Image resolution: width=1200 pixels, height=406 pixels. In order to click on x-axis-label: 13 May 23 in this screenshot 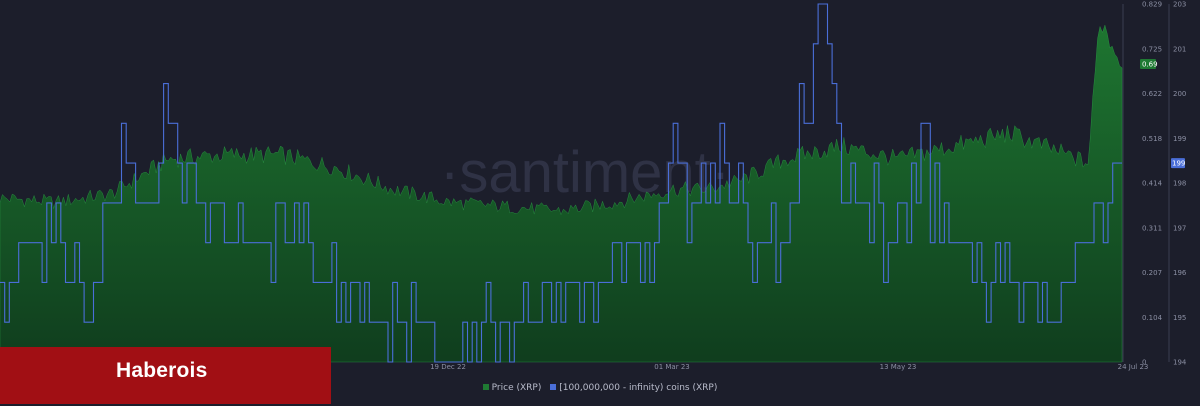, I will do `click(898, 367)`.